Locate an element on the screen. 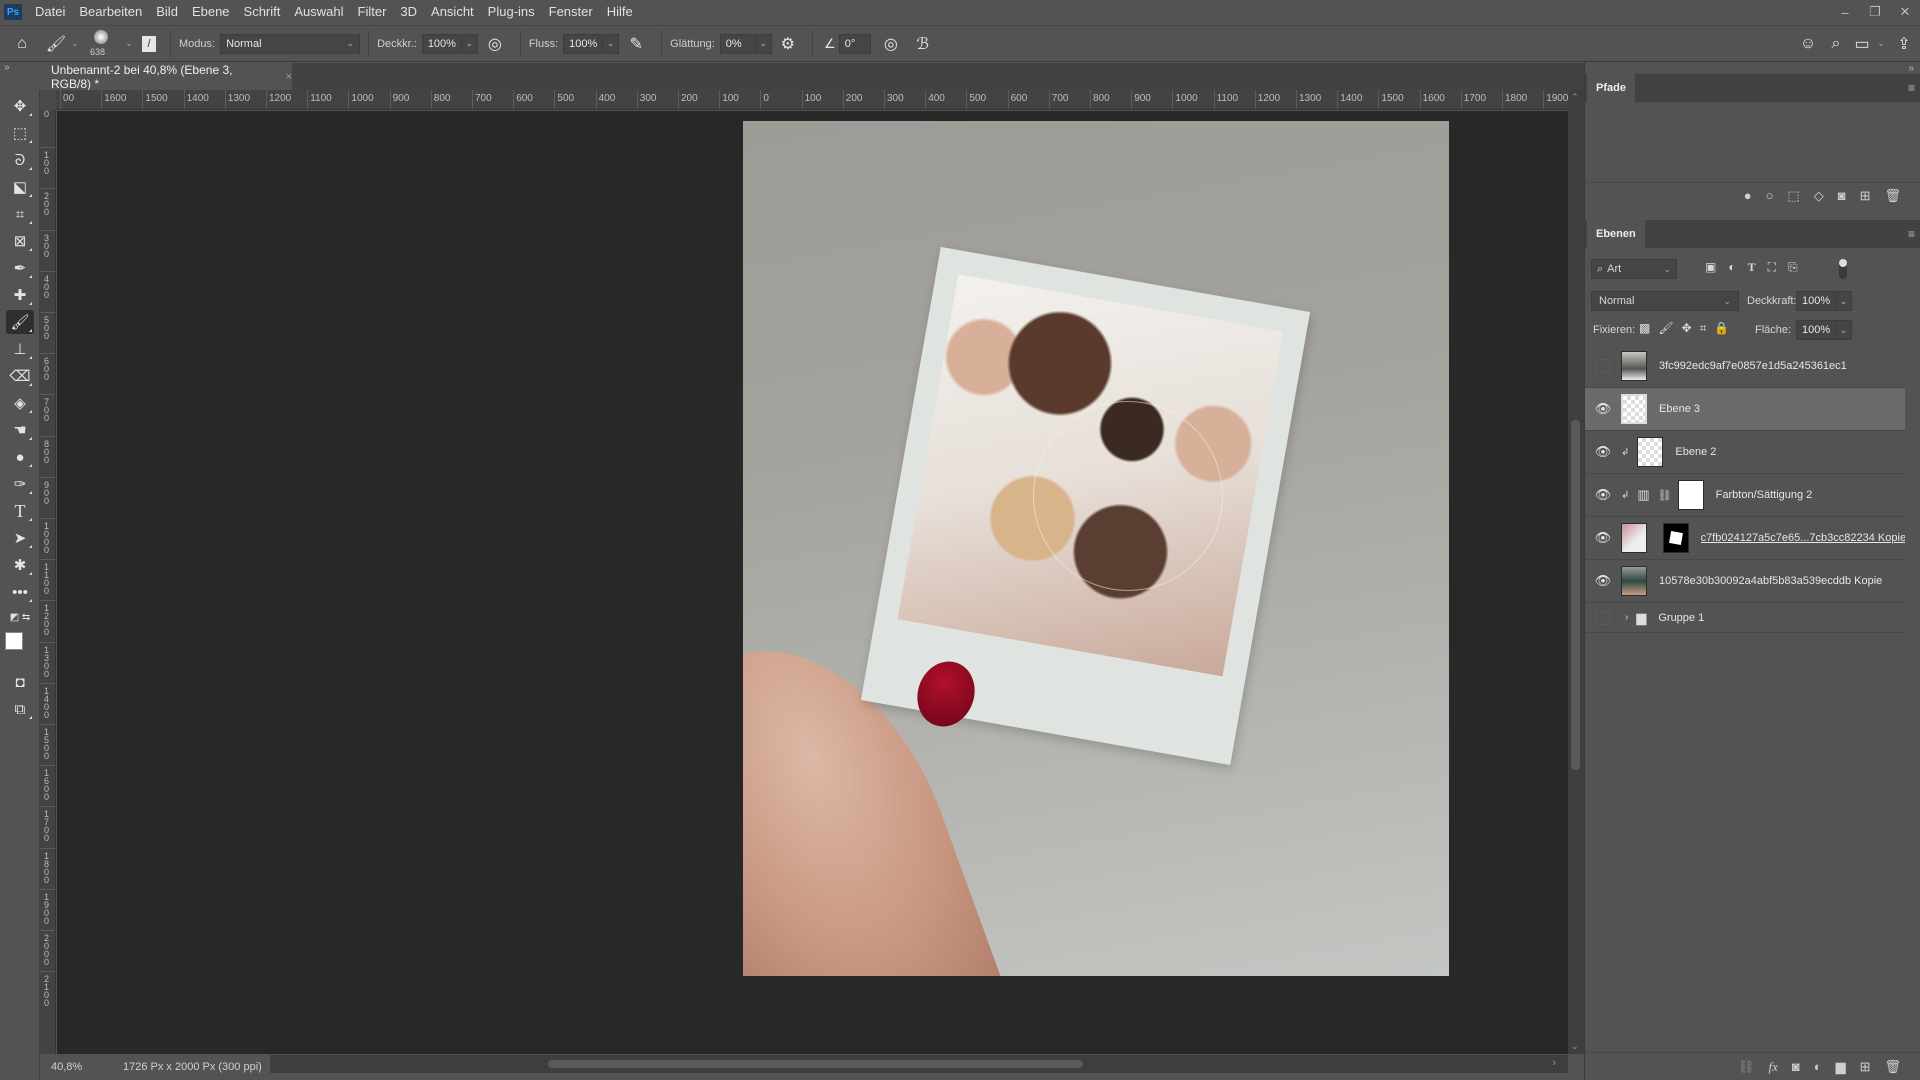  ruler-origin is located at coordinates (48, 100).